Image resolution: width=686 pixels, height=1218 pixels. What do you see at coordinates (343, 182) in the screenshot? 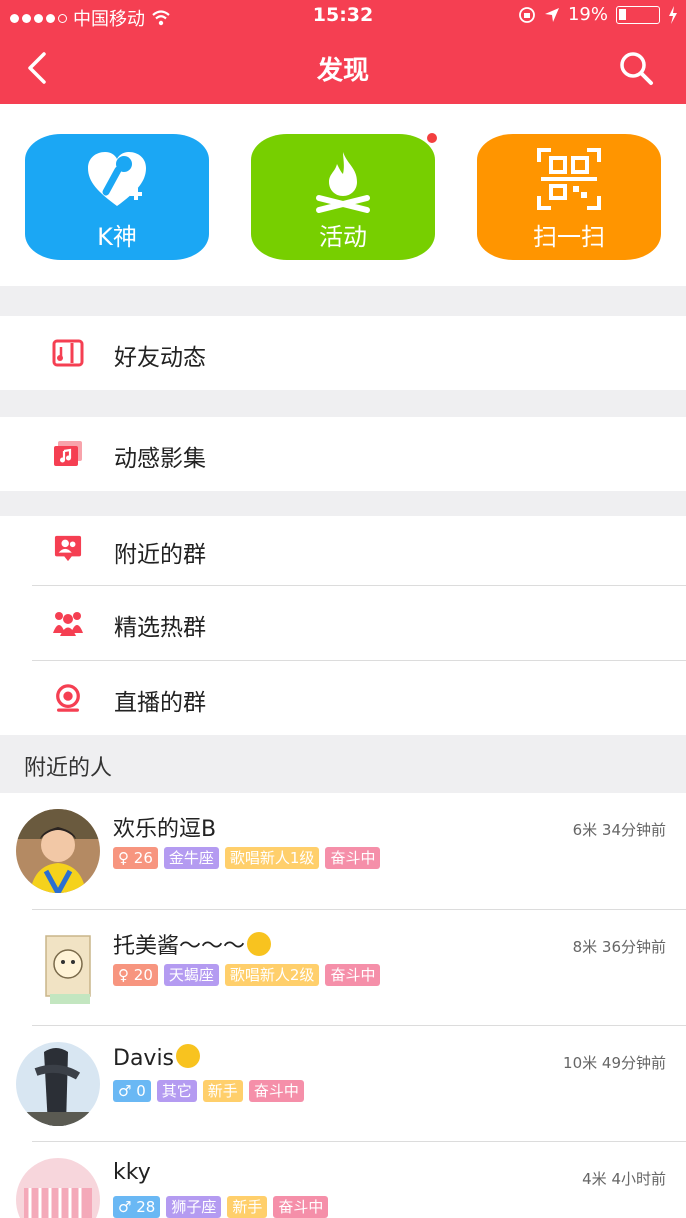
I see `campfire-icon` at bounding box center [343, 182].